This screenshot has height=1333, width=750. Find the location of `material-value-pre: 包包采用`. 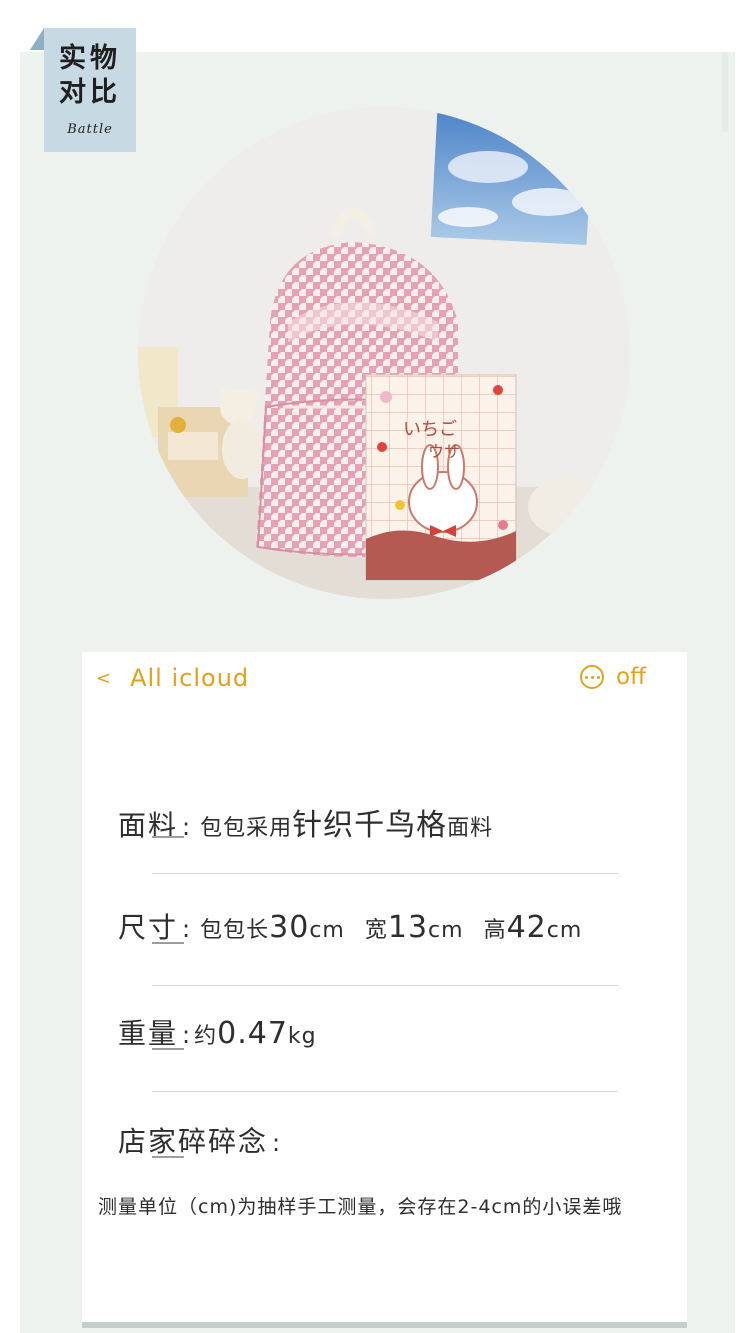

material-value-pre: 包包采用 is located at coordinates (246, 828).